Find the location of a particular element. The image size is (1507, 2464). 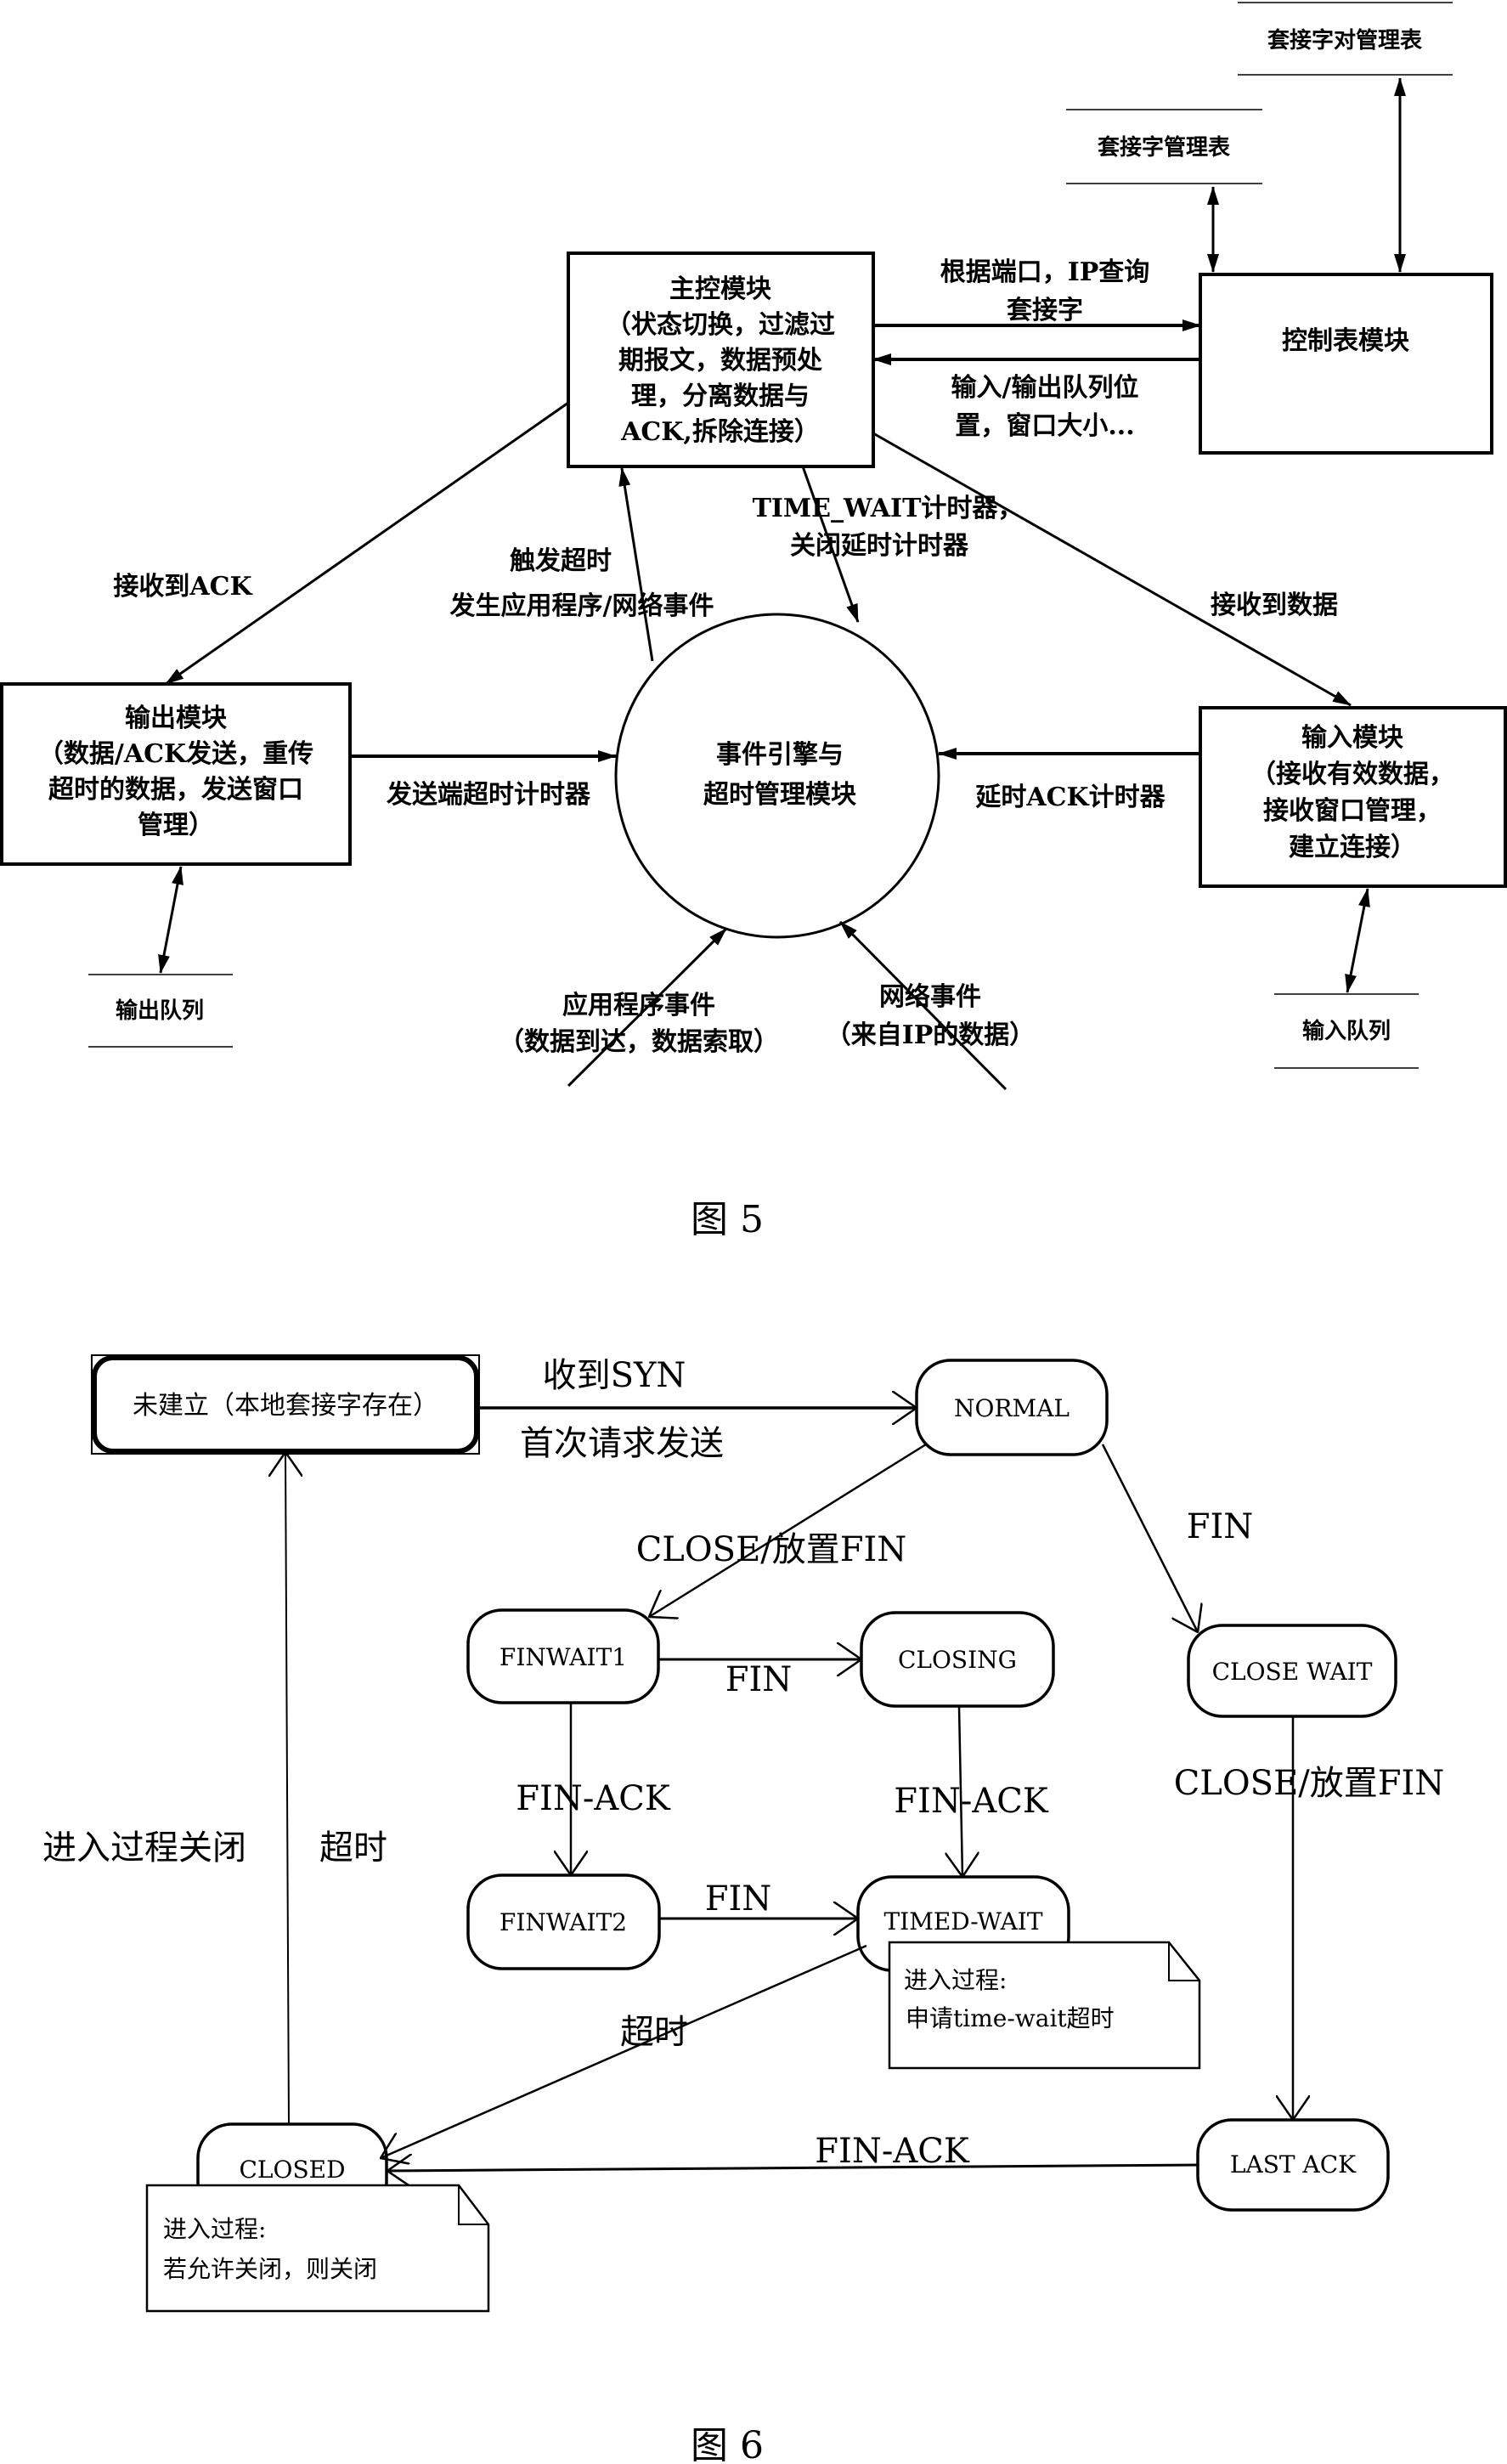

output-queue-label: 输出队列 is located at coordinates (160, 1010).